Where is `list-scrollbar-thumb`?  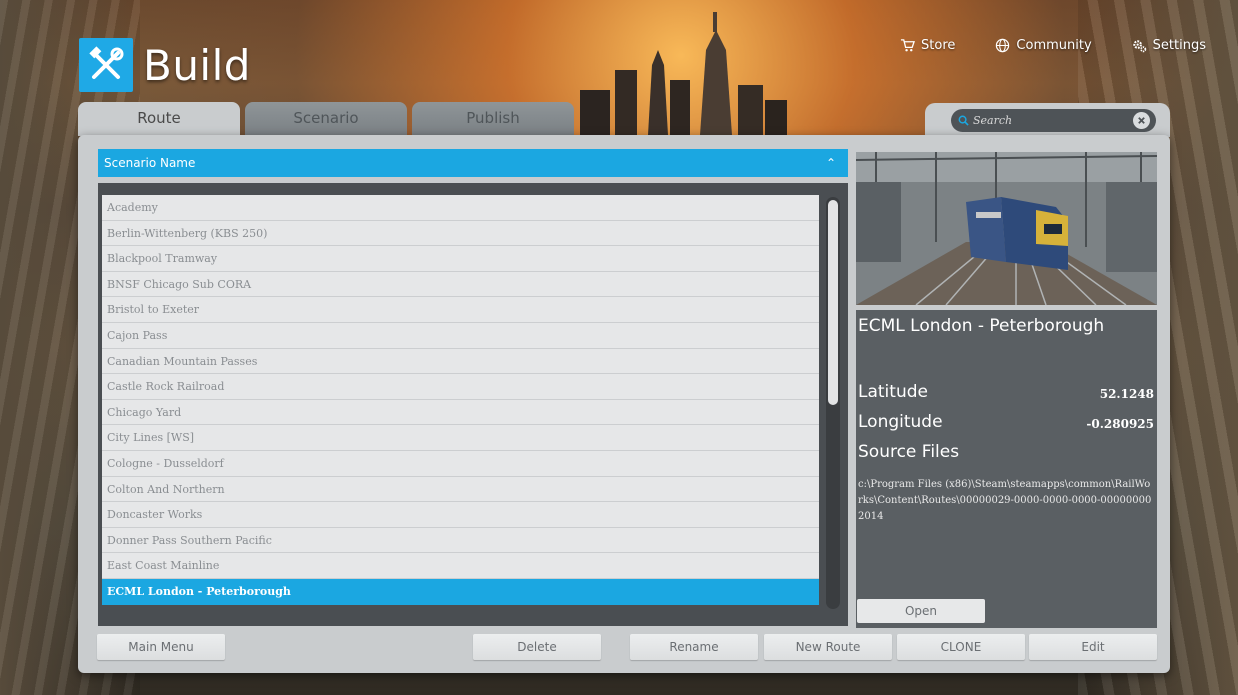 list-scrollbar-thumb is located at coordinates (833, 302).